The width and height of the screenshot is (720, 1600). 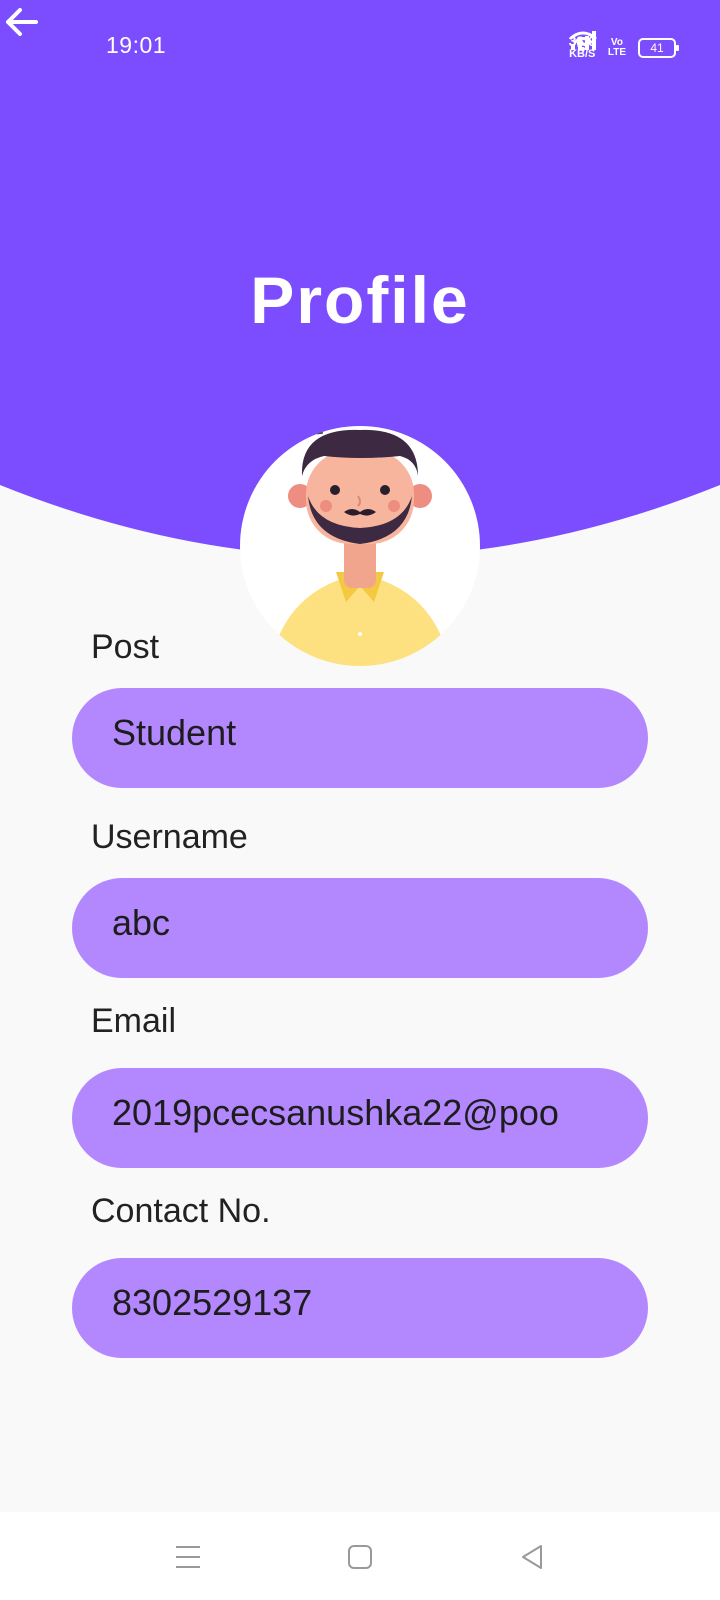 I want to click on navigation-bar, so click(x=360, y=1556).